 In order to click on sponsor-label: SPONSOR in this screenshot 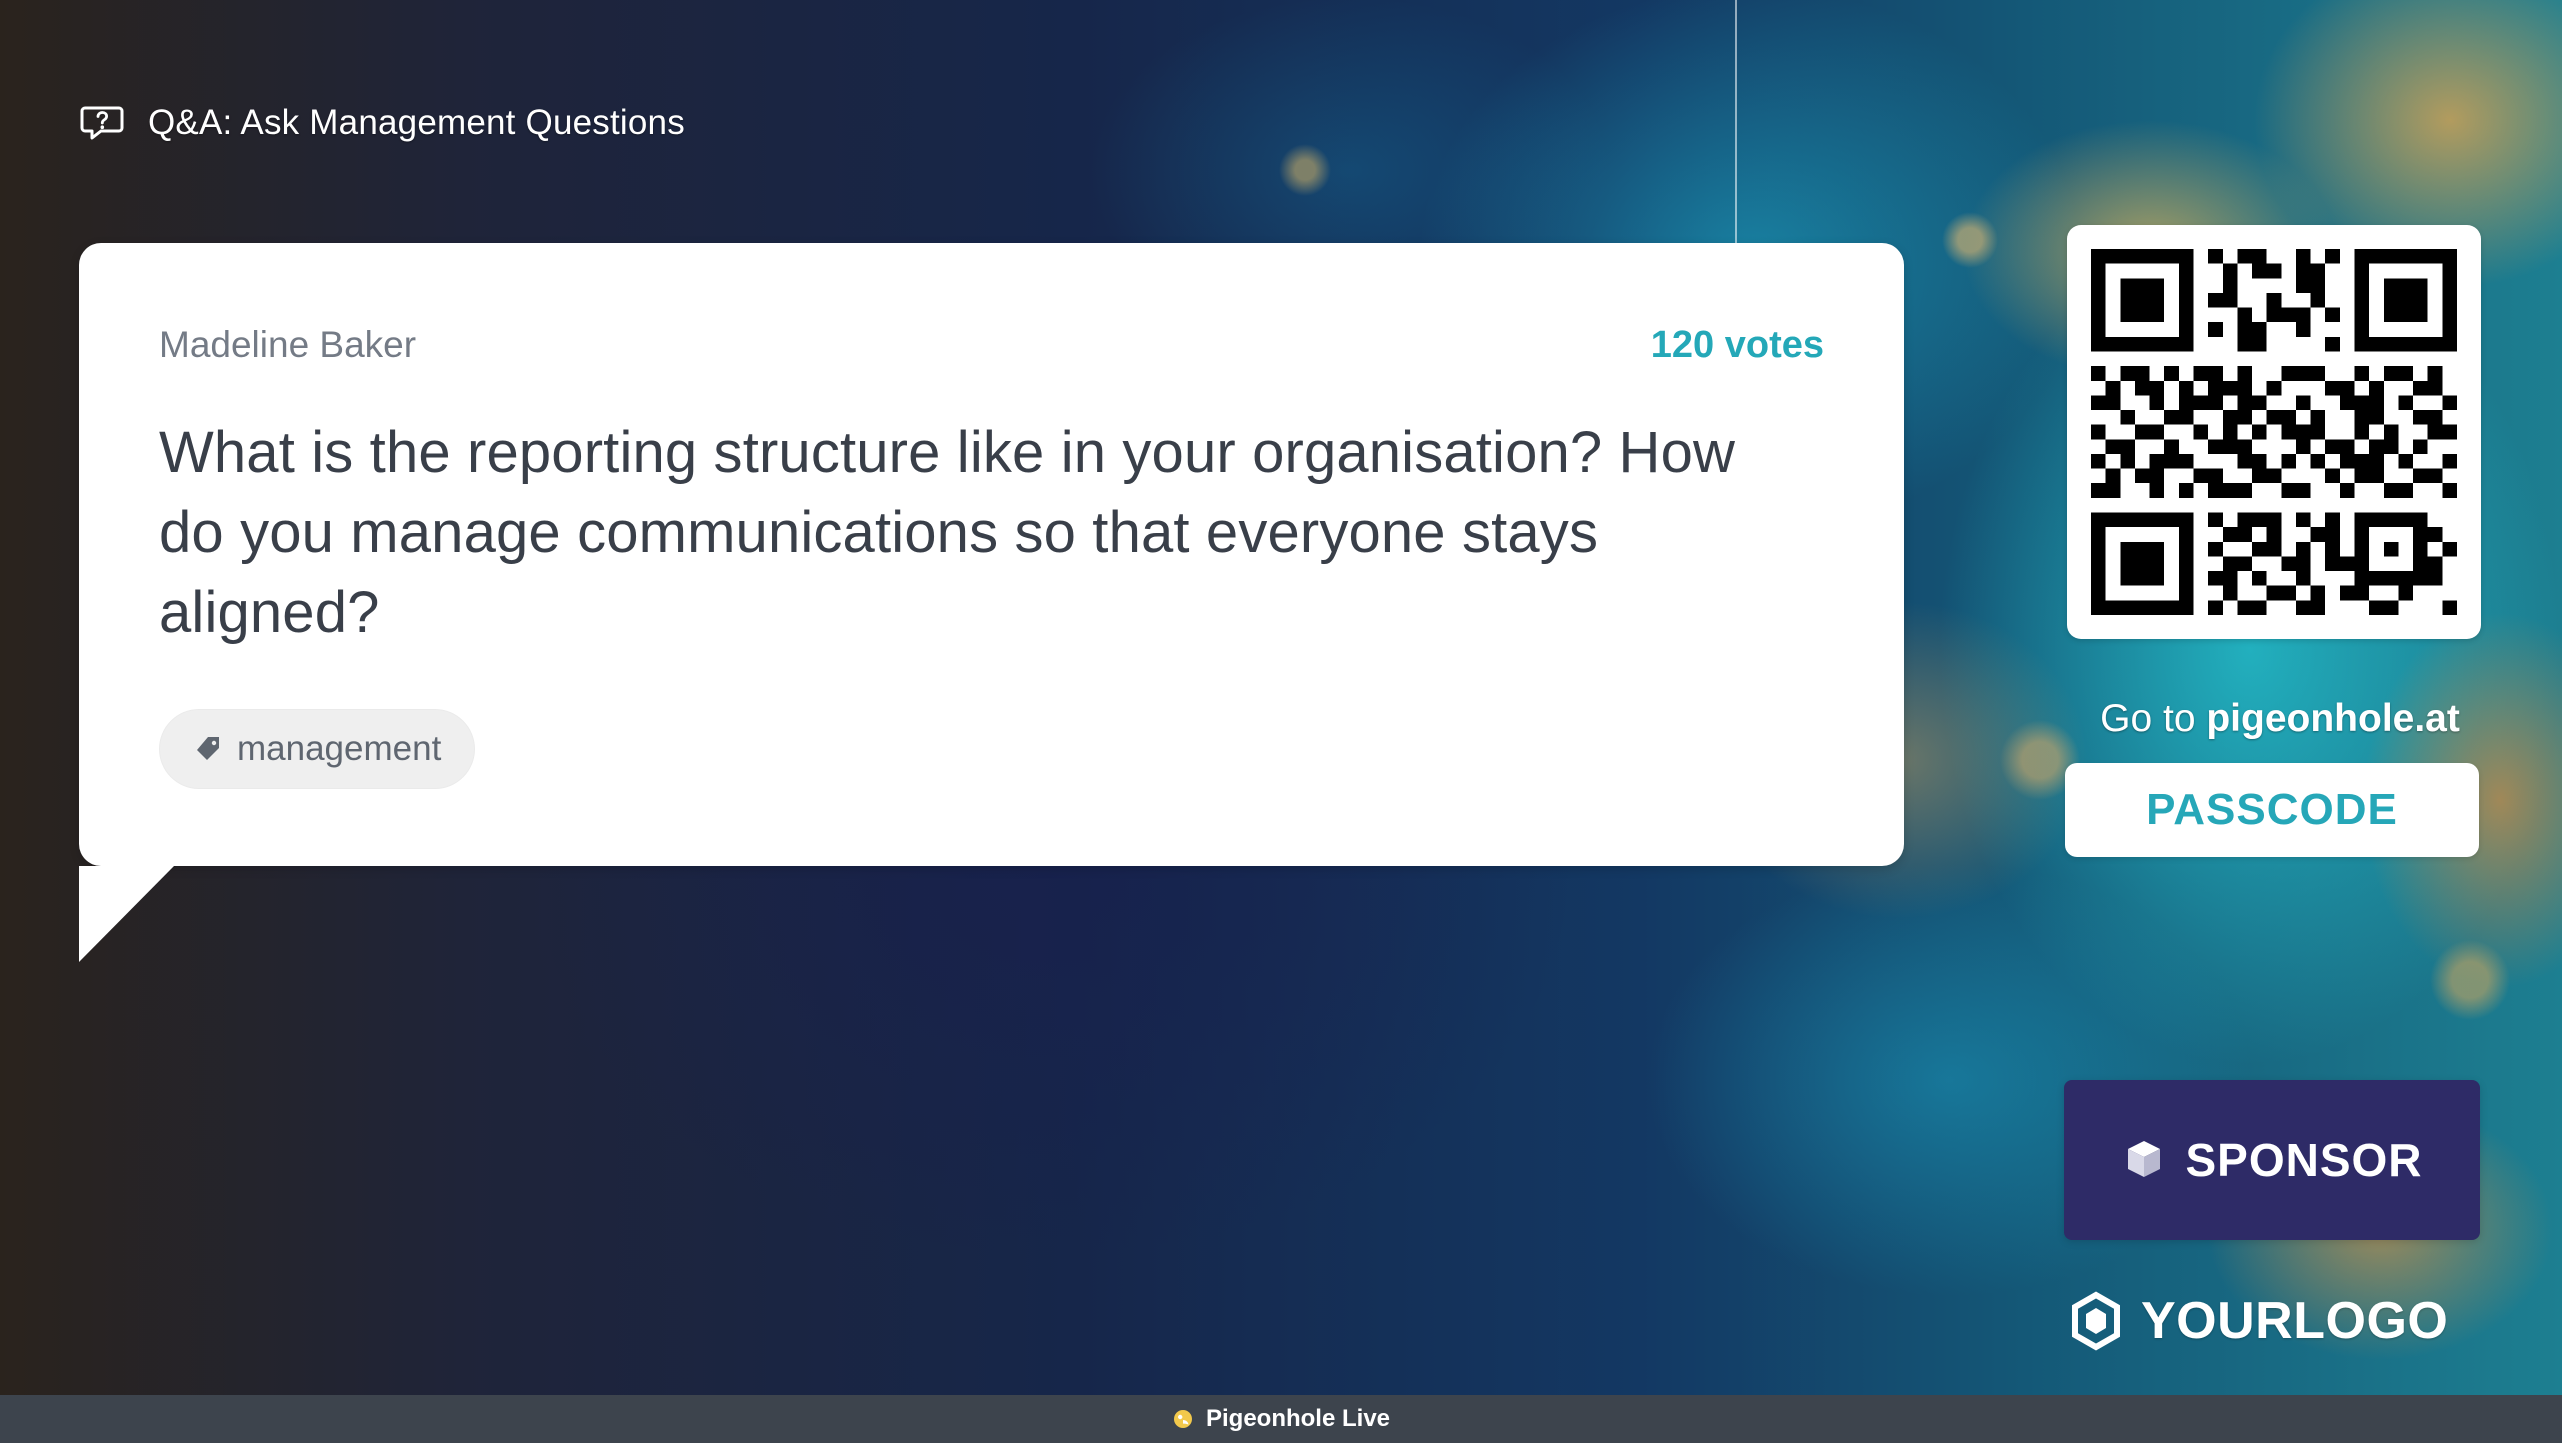, I will do `click(2304, 1160)`.